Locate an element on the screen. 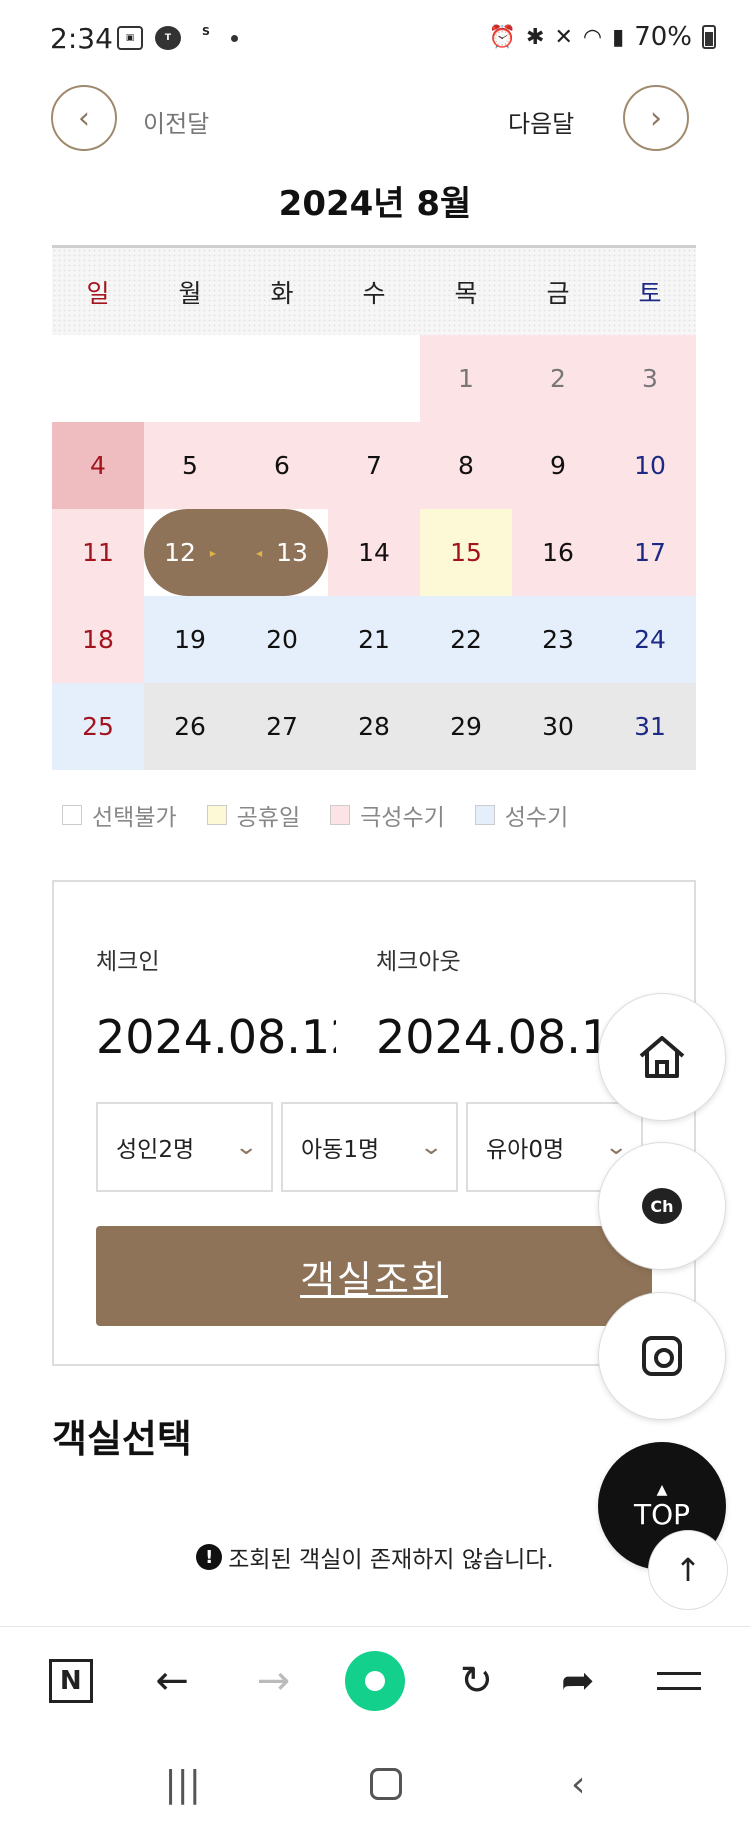 The image size is (750, 1834). calendar-day: 29 is located at coordinates (466, 726).